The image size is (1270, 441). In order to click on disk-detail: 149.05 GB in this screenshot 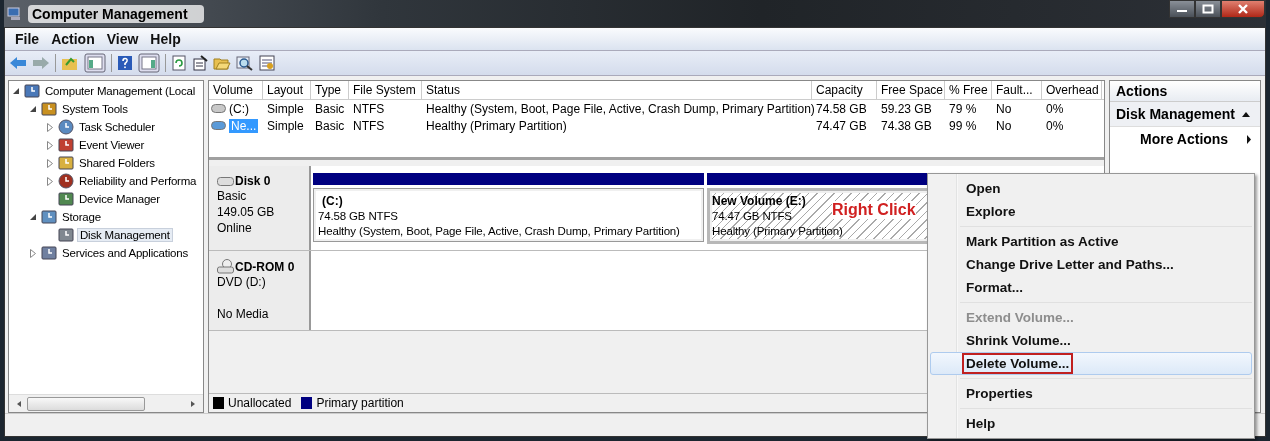, I will do `click(246, 212)`.